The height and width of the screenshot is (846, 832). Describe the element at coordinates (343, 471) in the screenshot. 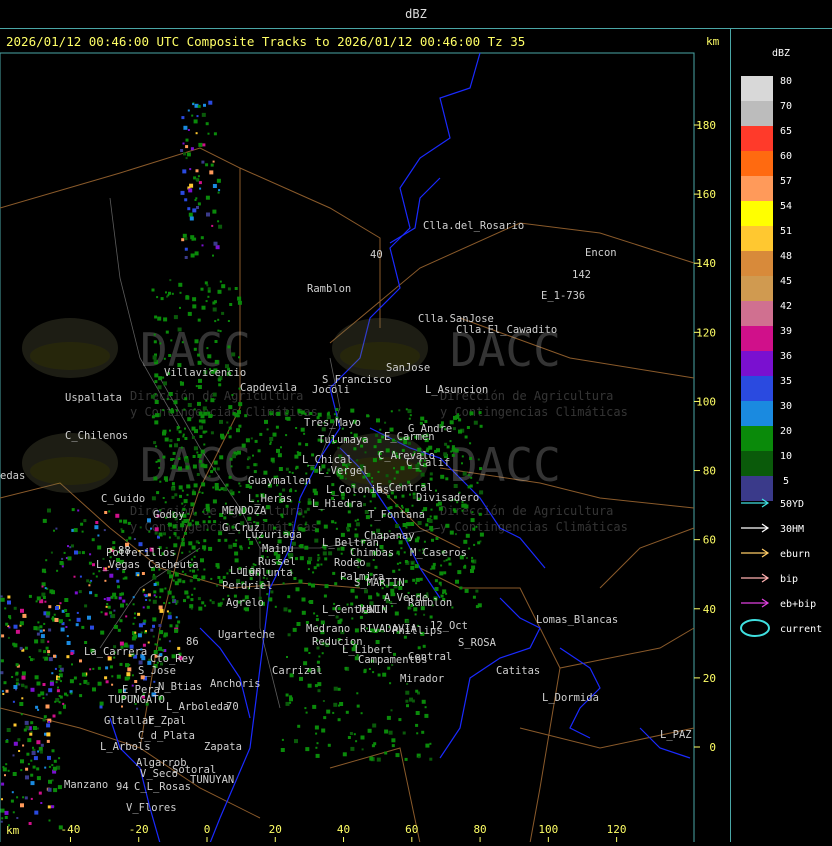

I see `place-name: L_Vergel` at that location.